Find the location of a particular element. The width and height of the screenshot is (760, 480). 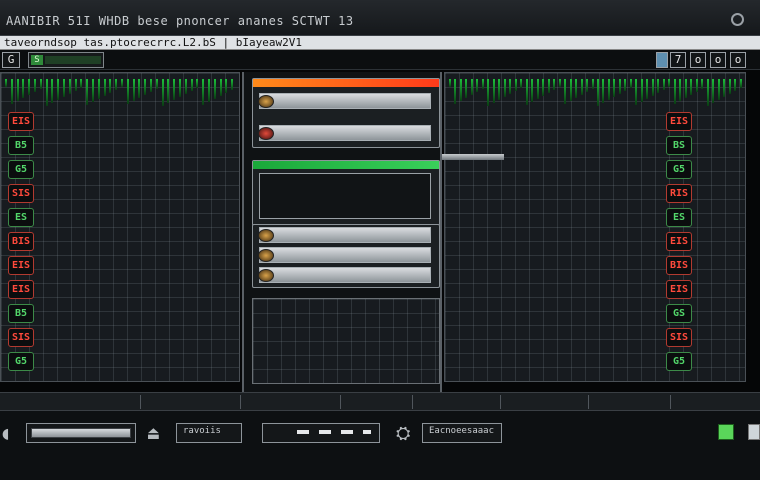

toolbar-button-4: o is located at coordinates (738, 60).